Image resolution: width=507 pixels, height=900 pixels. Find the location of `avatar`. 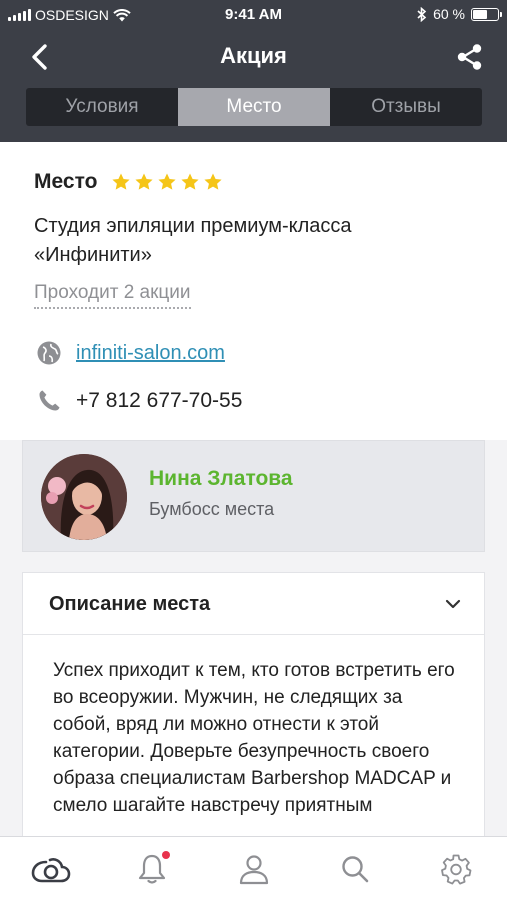

avatar is located at coordinates (84, 497).